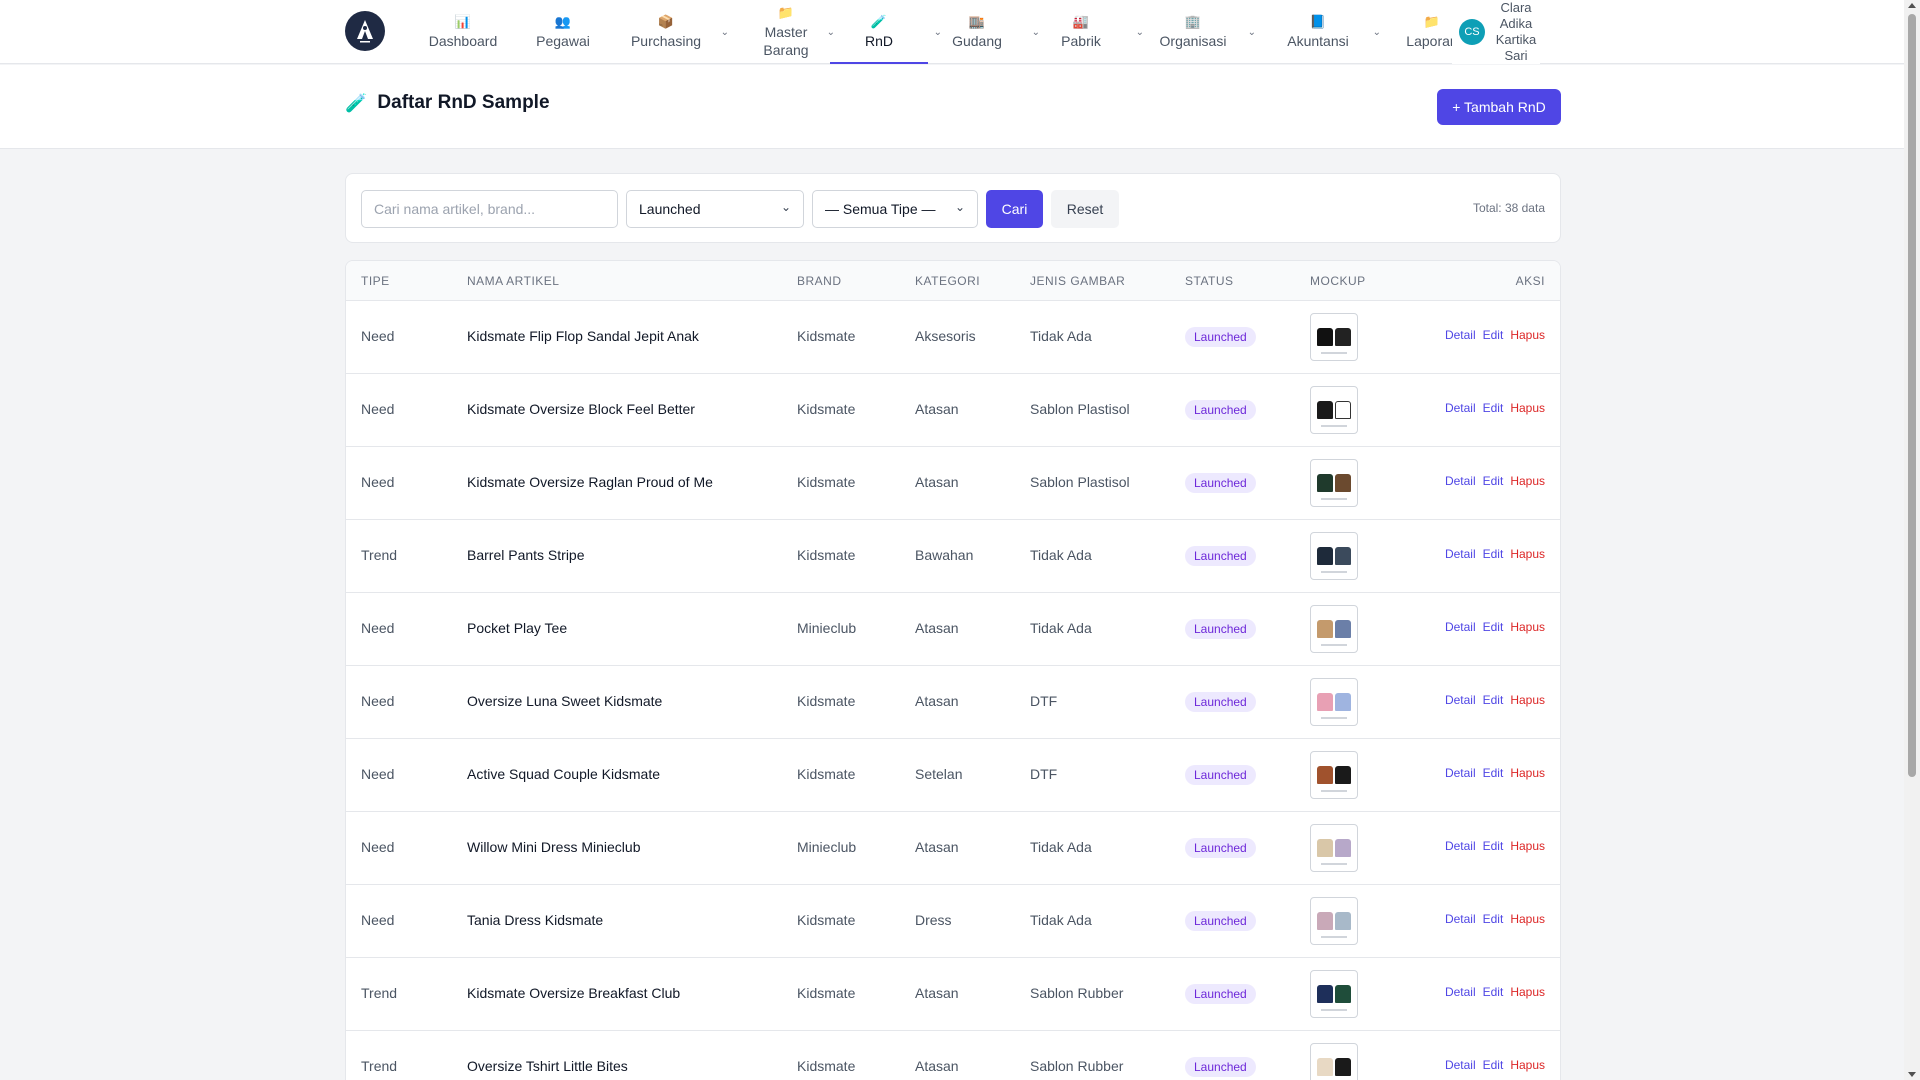 Image resolution: width=1920 pixels, height=1080 pixels. What do you see at coordinates (563, 21) in the screenshot?
I see `people-icon: 👥` at bounding box center [563, 21].